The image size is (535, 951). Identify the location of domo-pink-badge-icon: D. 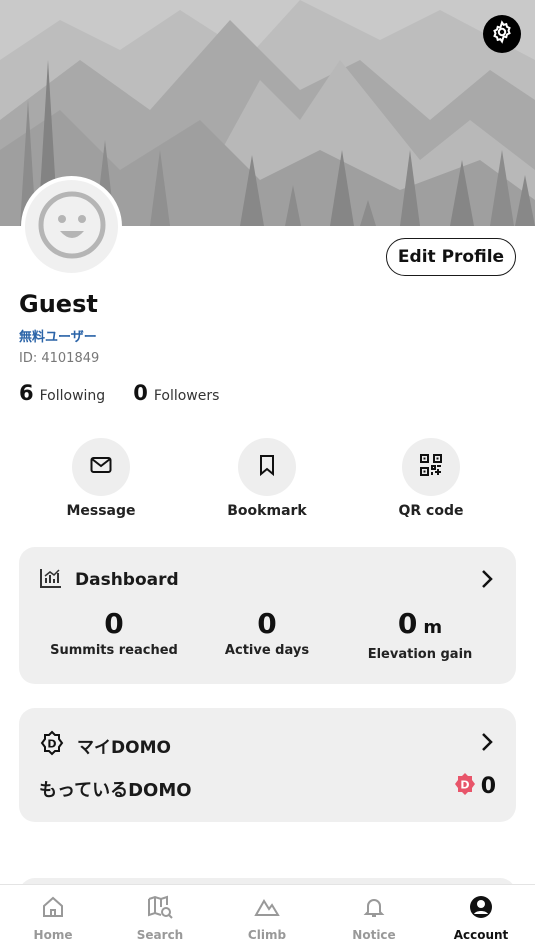
(465, 786).